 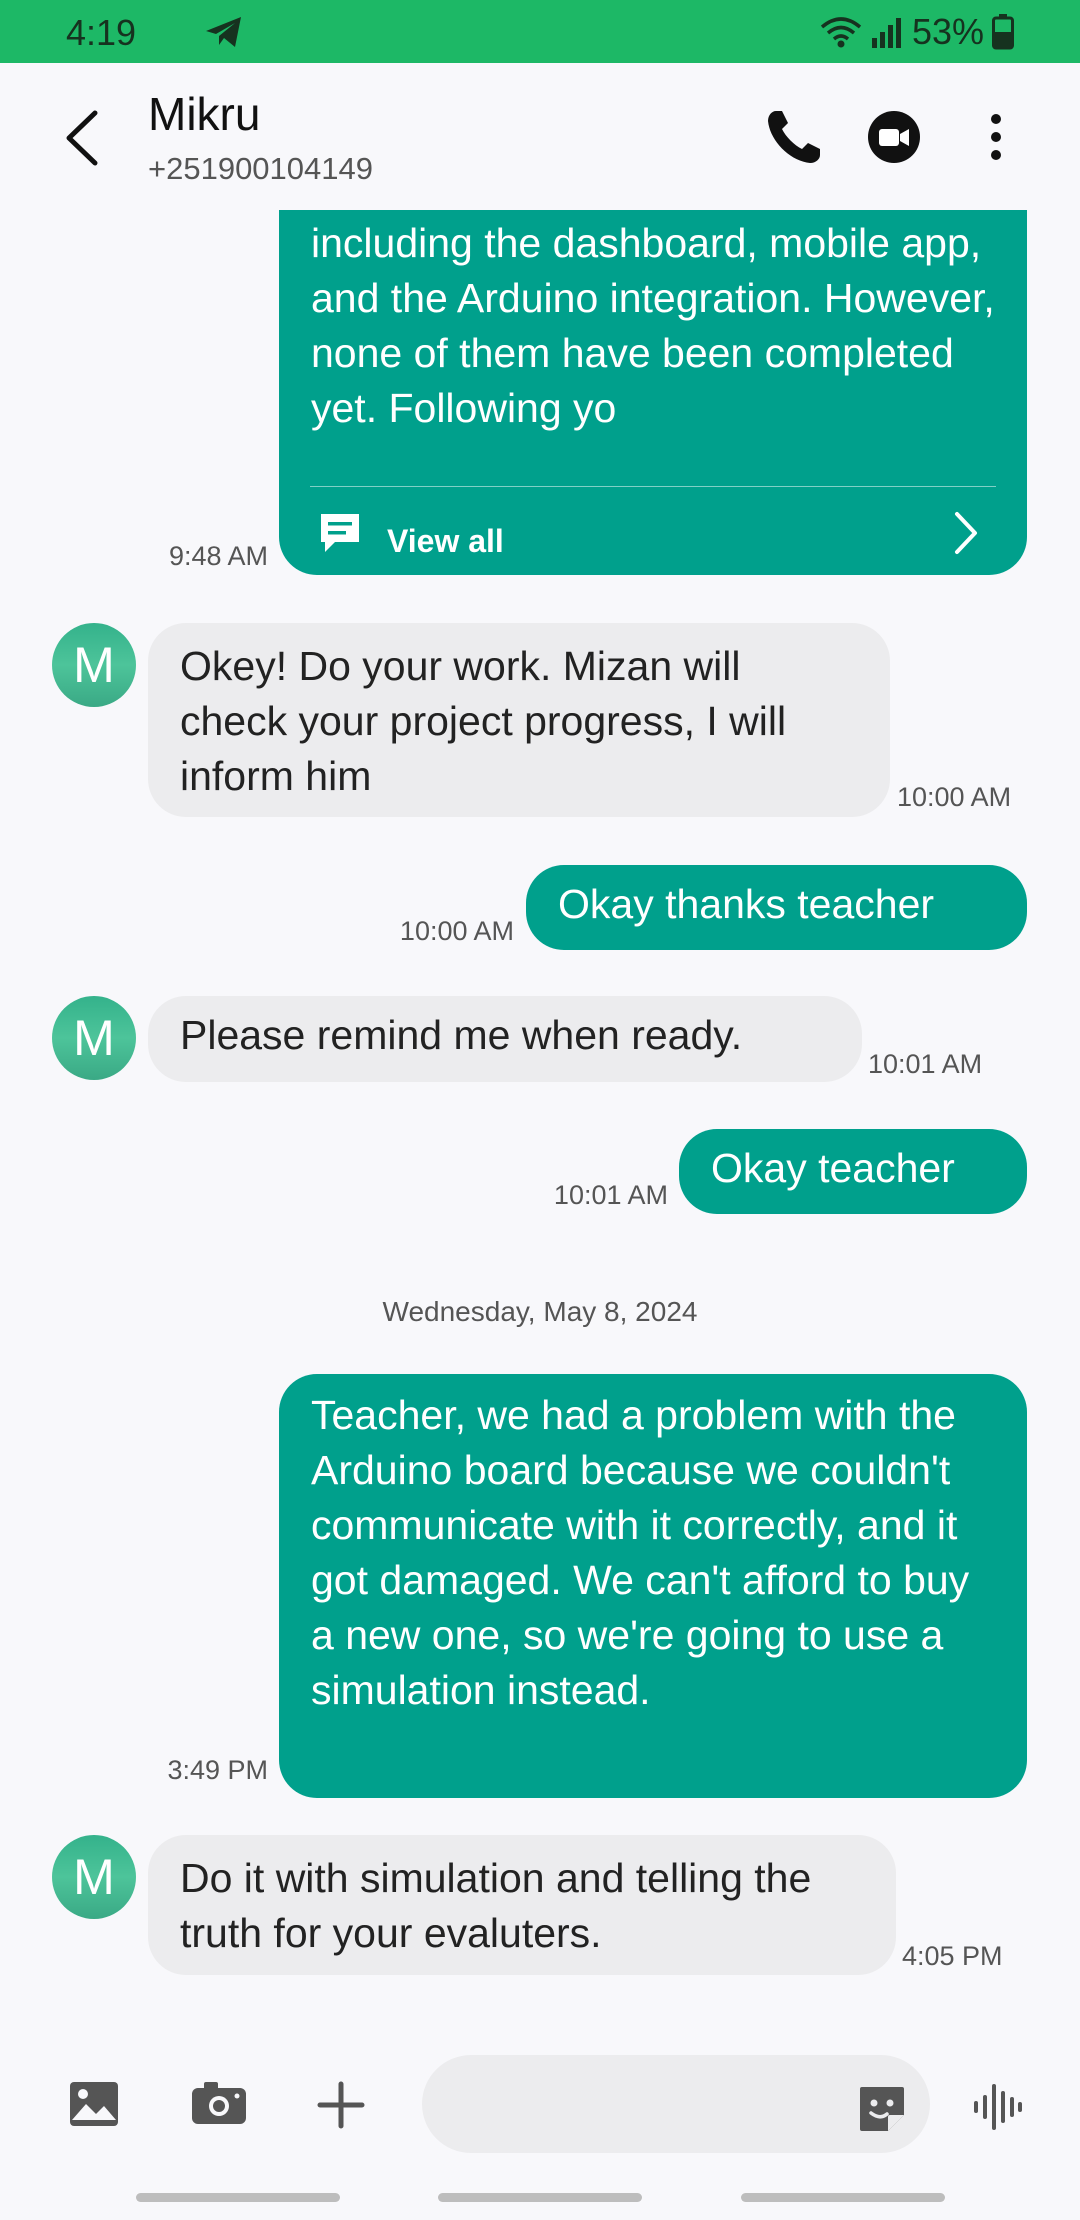 I want to click on battery-icon, so click(x=1003, y=32).